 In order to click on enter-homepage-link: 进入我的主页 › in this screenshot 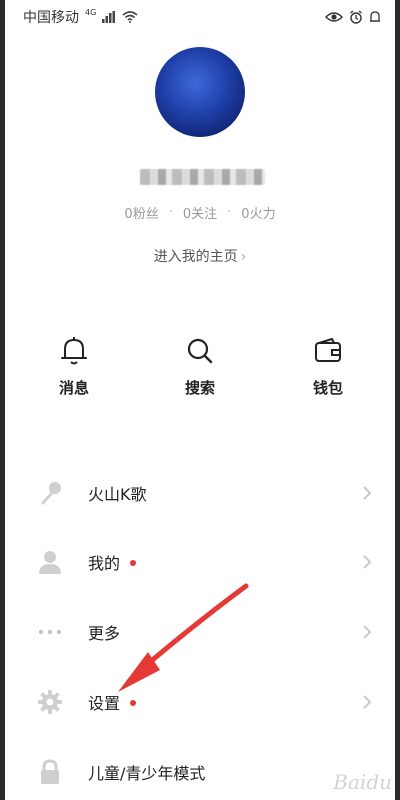, I will do `click(200, 256)`.